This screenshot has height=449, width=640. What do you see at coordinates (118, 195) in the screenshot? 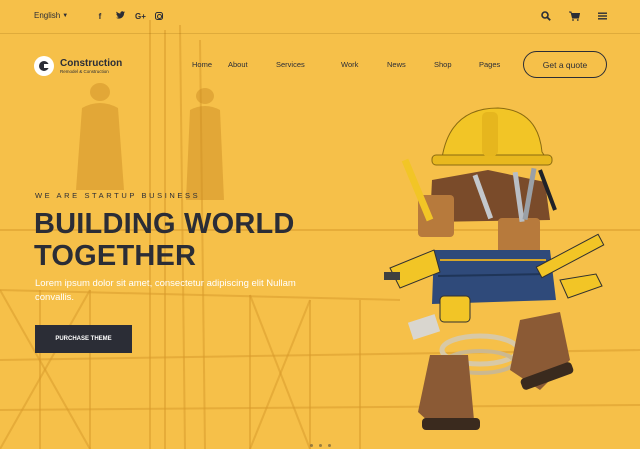
I see `hero-eyebrow: WE ARE STARTUP BUSINESS` at bounding box center [118, 195].